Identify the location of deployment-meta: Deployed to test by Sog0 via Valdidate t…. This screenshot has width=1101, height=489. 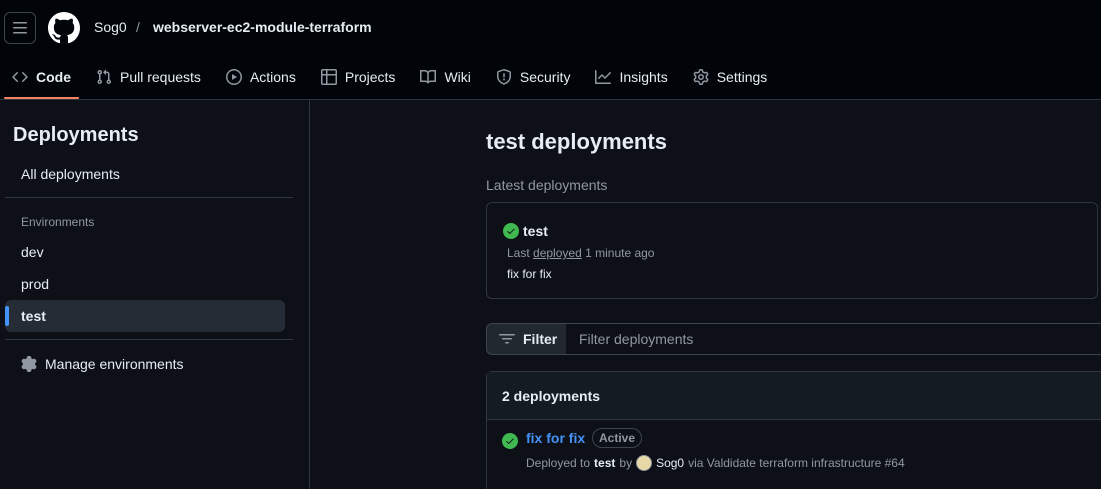
(715, 463).